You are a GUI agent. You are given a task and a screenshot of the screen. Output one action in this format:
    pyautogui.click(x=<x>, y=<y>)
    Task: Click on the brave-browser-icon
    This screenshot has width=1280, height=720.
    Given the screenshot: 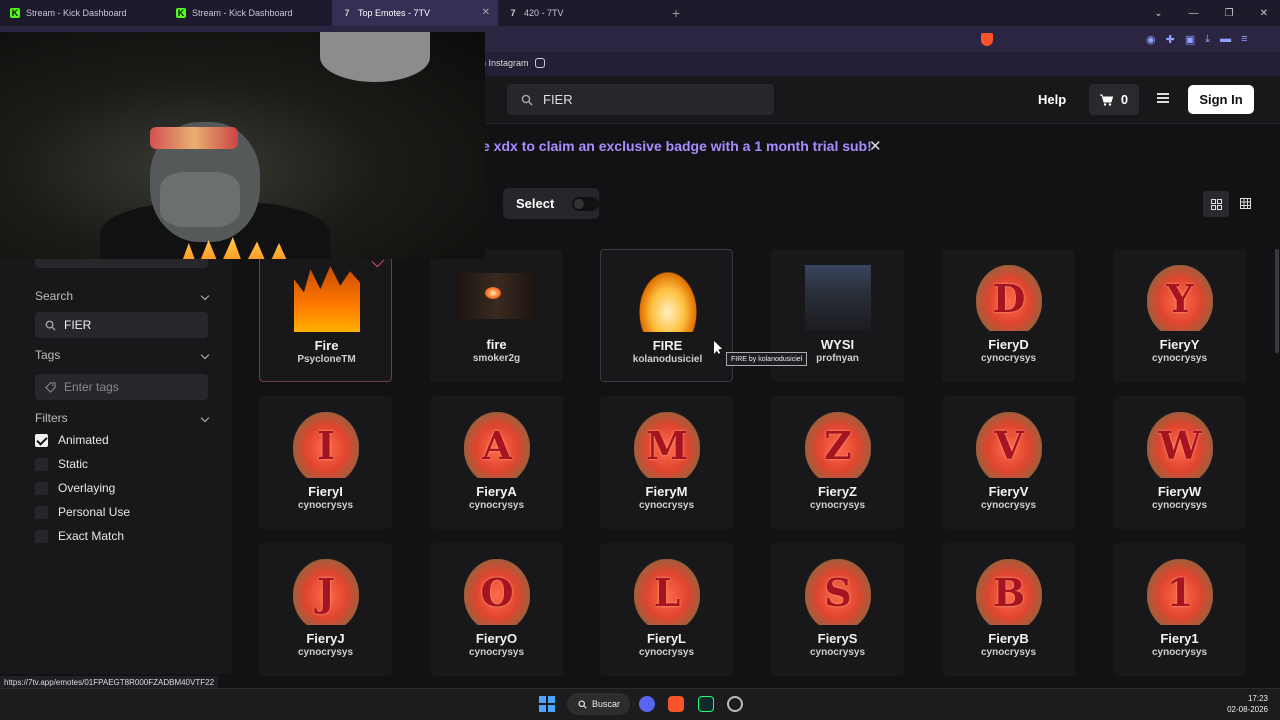 What is the action you would take?
    pyautogui.click(x=676, y=704)
    